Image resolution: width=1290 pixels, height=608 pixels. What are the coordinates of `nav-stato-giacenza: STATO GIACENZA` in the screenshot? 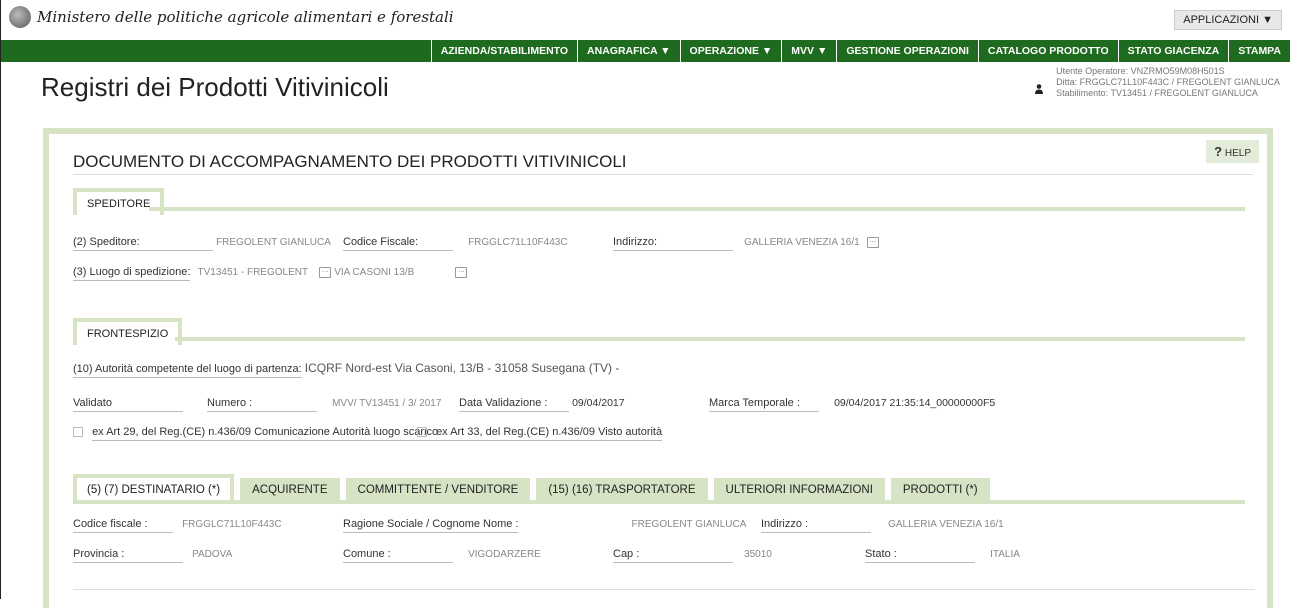 It's located at (1173, 51).